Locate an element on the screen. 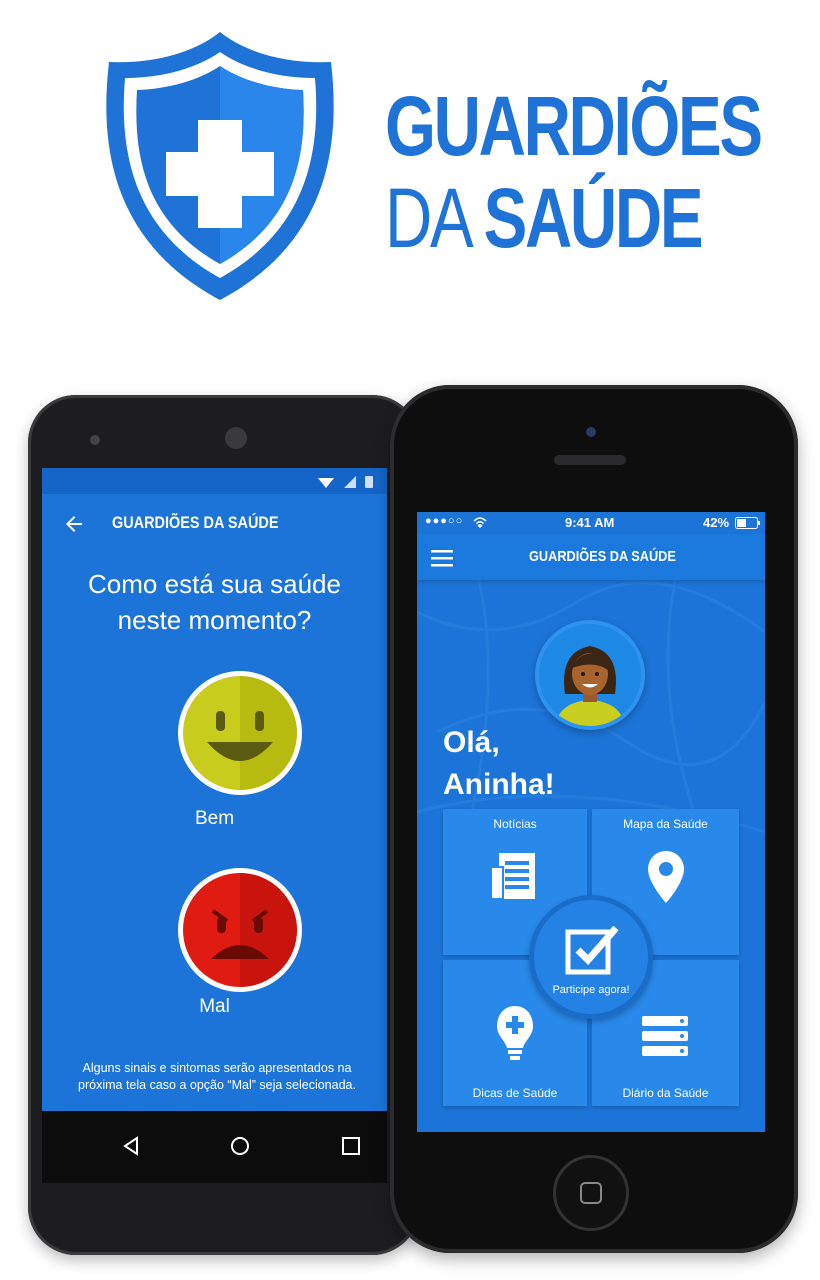 The image size is (820, 1280). home-circle-icon is located at coordinates (240, 1146).